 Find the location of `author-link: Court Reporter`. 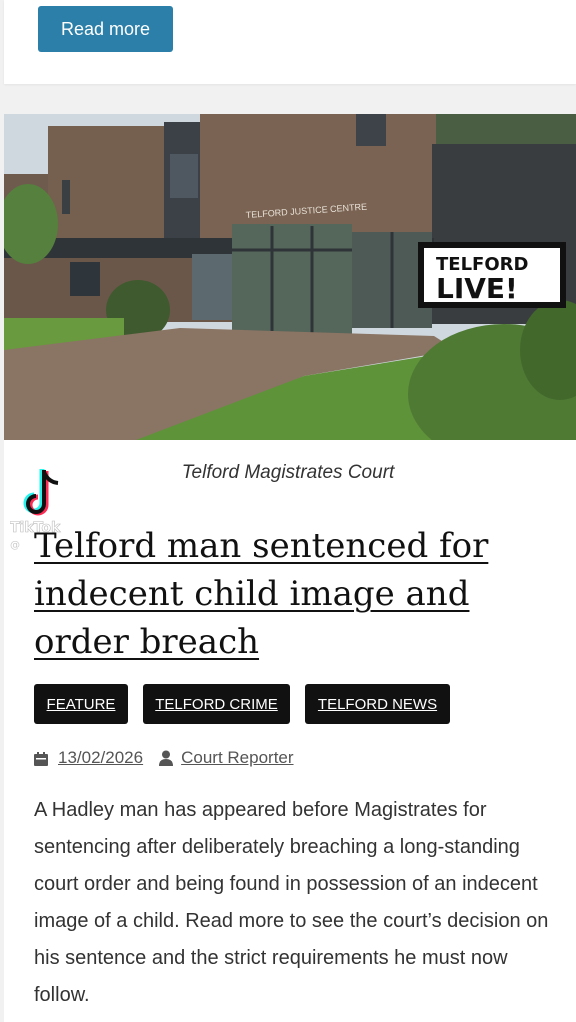

author-link: Court Reporter is located at coordinates (237, 758).